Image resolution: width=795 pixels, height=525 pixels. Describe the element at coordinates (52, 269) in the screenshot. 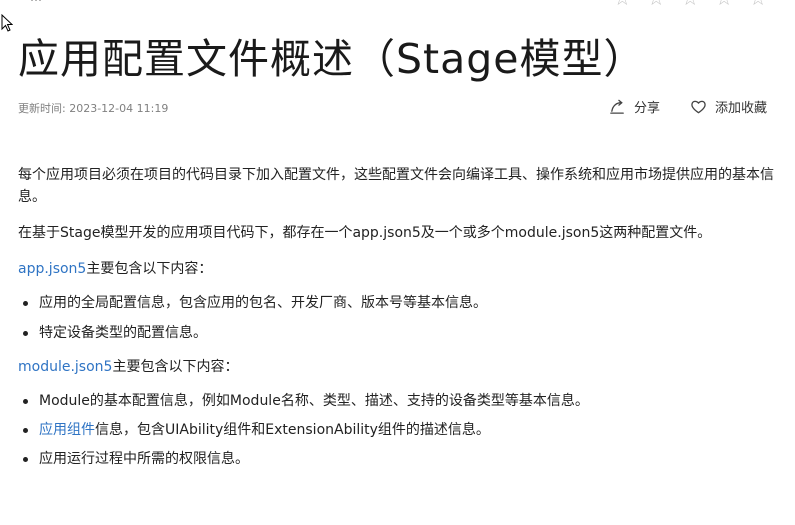

I see `app-json5-link: app.json5` at that location.